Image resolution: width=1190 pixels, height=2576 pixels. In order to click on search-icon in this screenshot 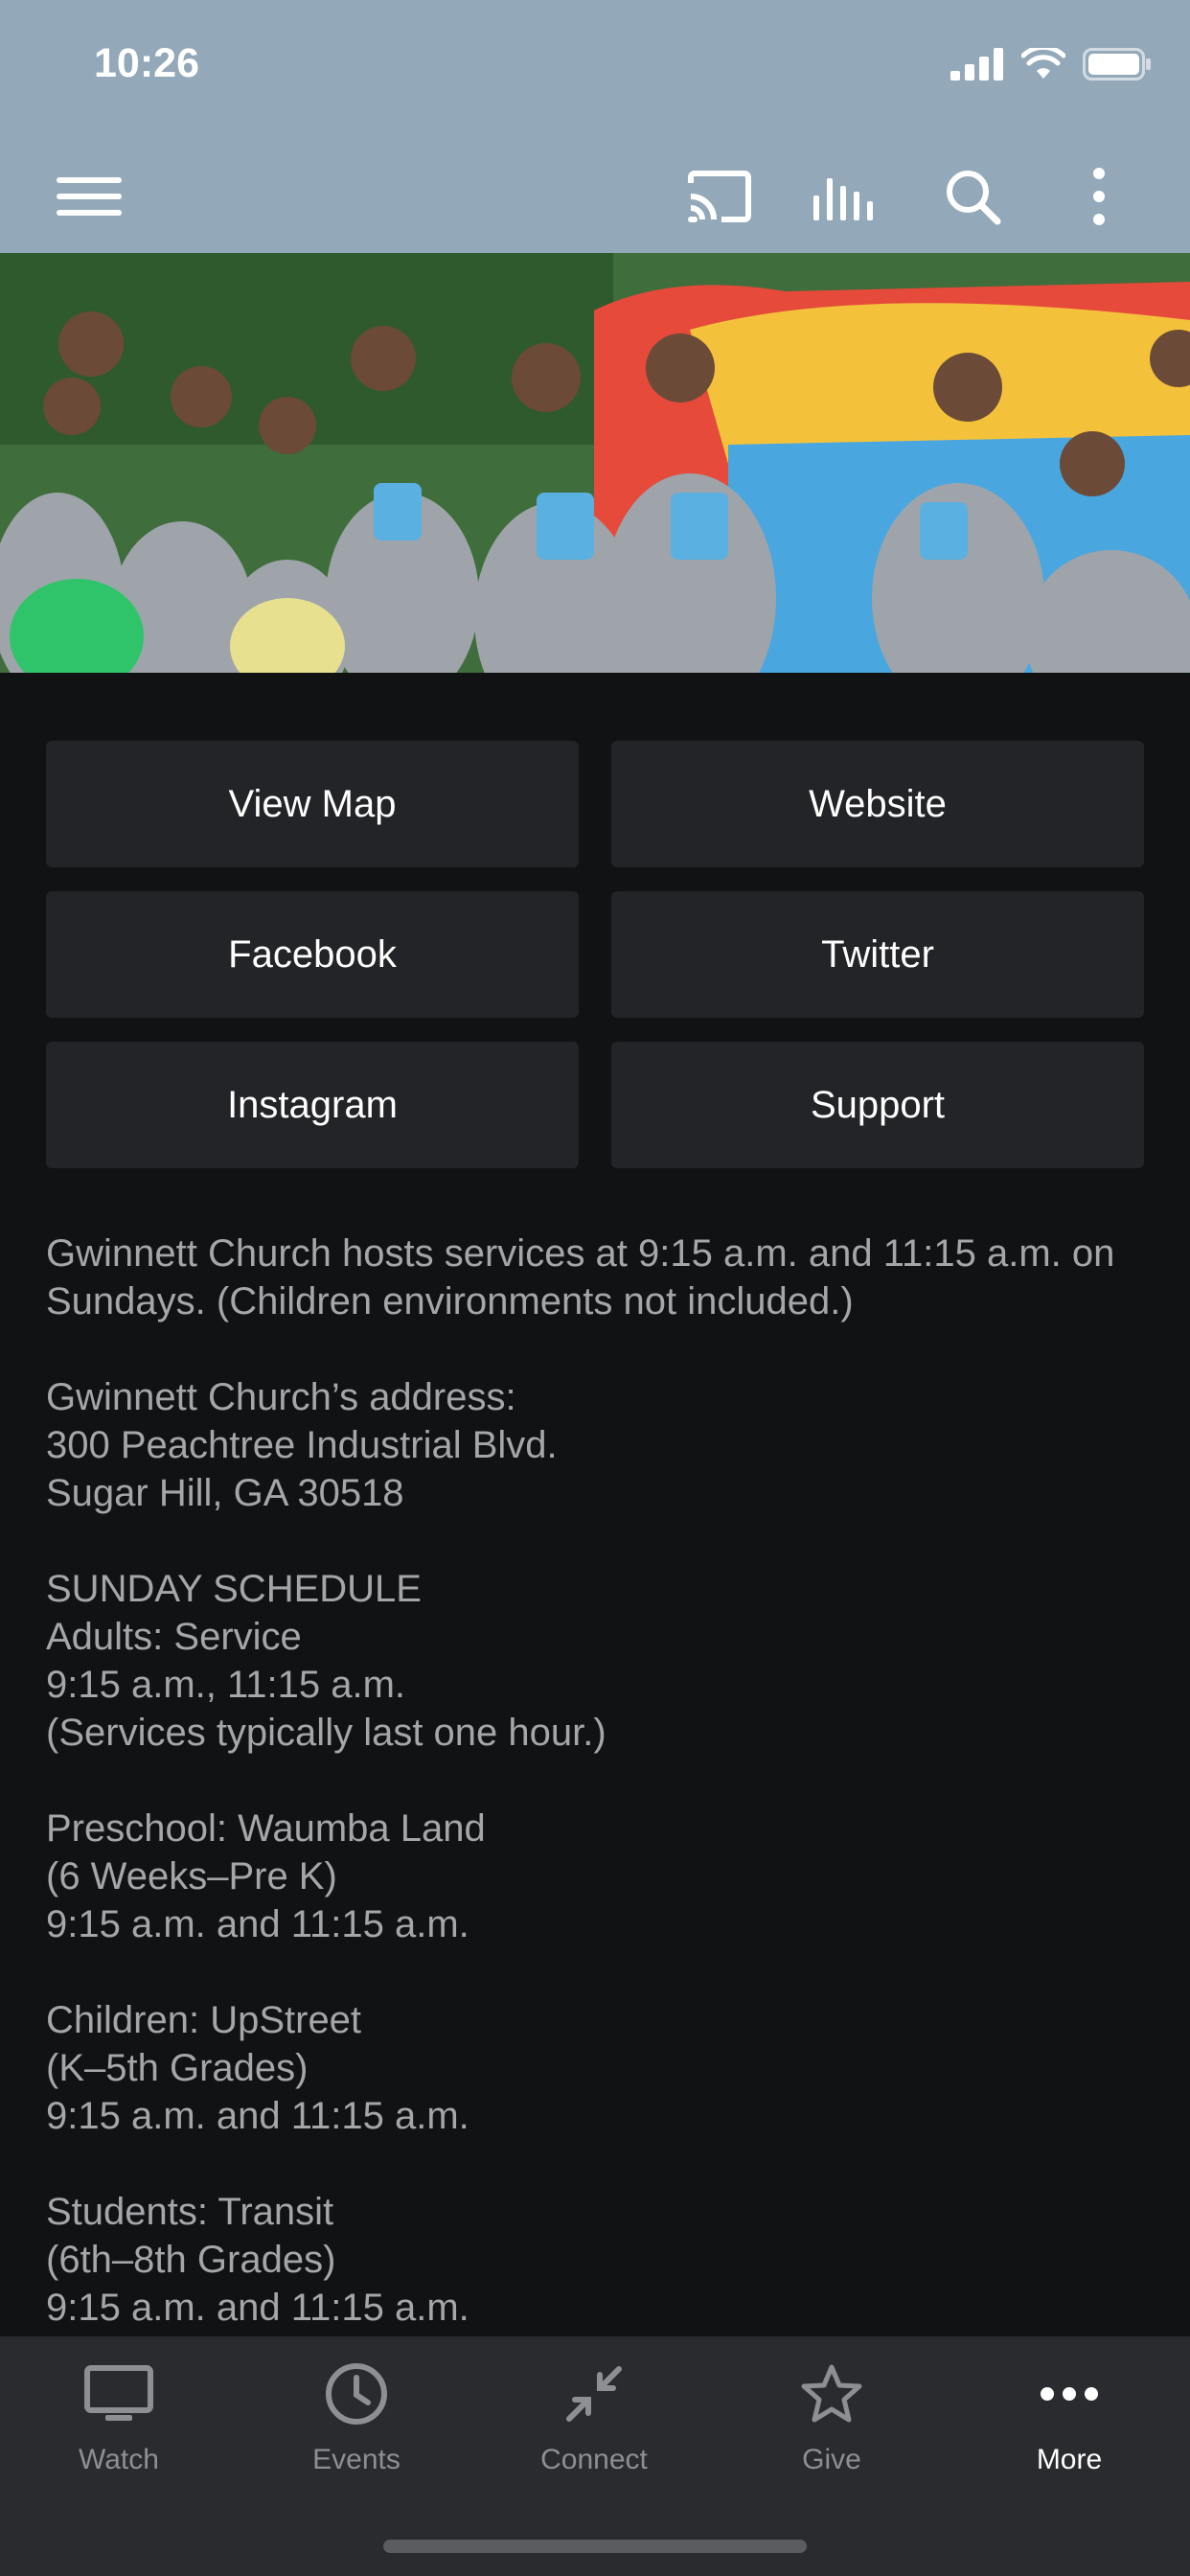, I will do `click(973, 196)`.